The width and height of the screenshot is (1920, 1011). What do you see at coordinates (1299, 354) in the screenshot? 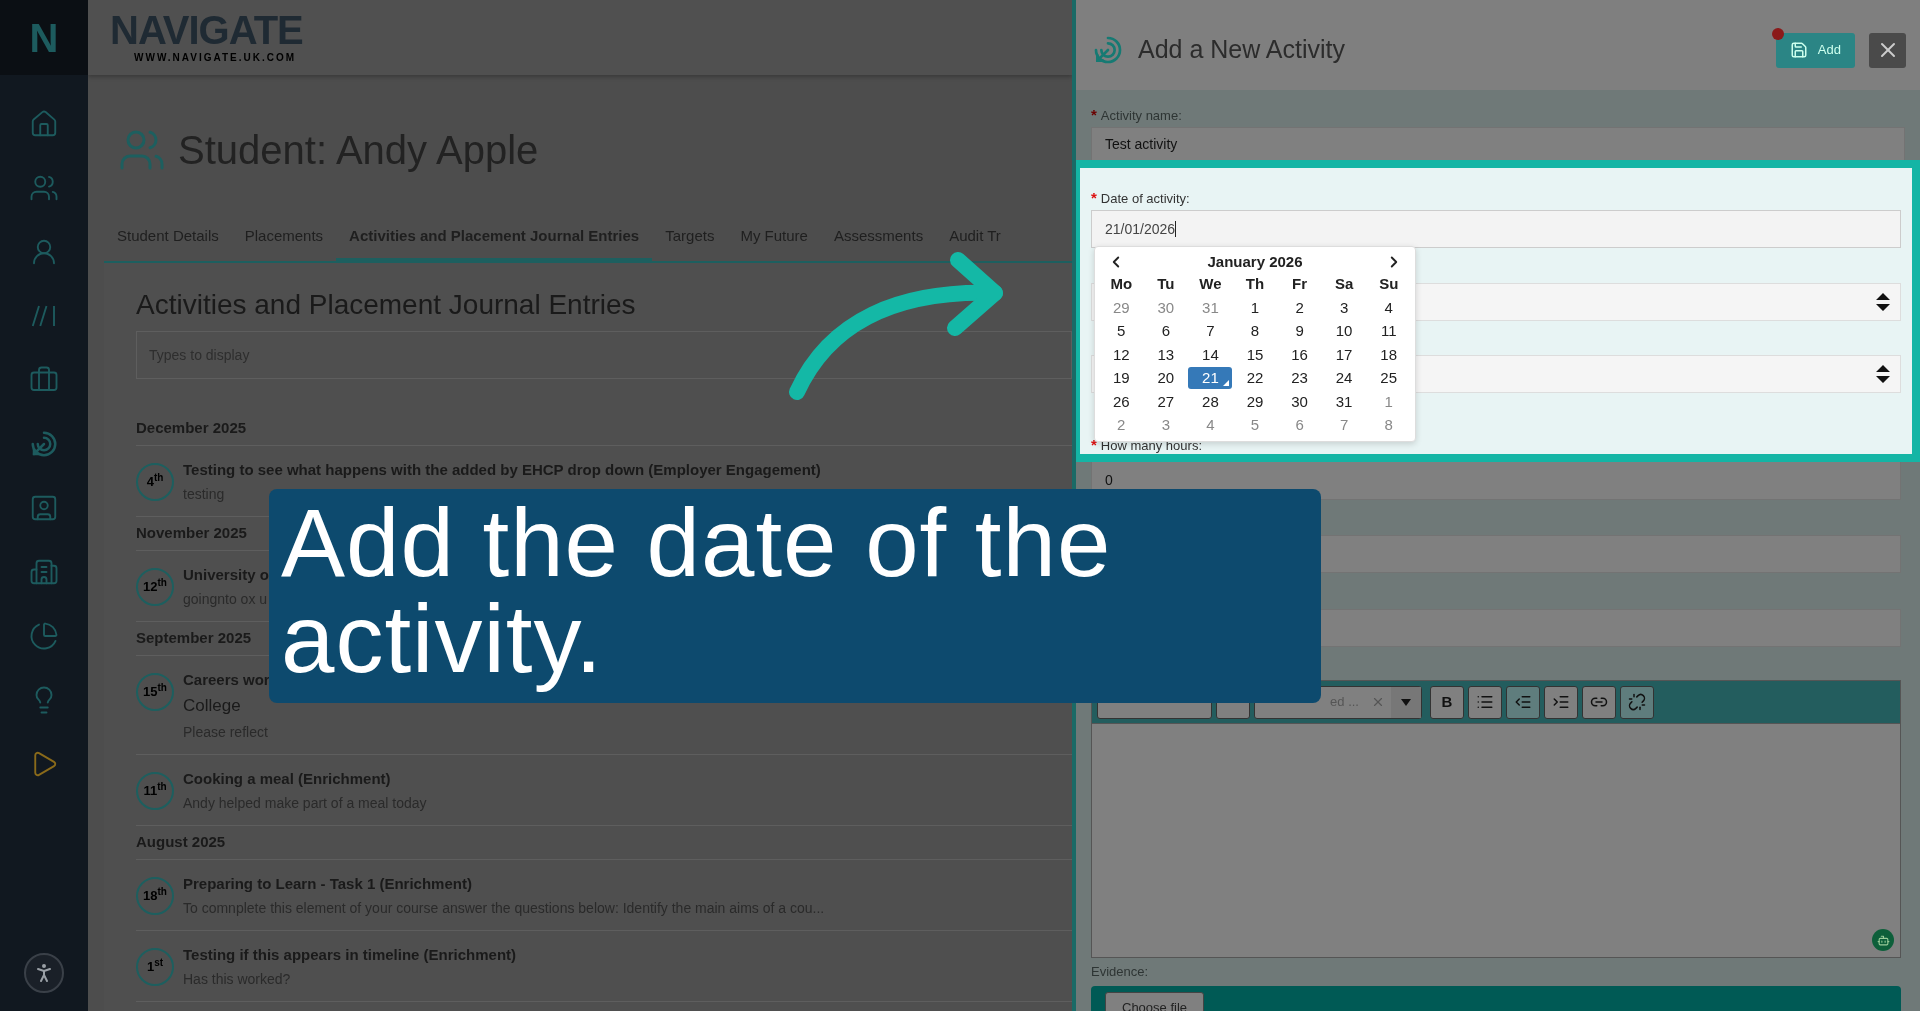
I see `calendar-day: 16` at bounding box center [1299, 354].